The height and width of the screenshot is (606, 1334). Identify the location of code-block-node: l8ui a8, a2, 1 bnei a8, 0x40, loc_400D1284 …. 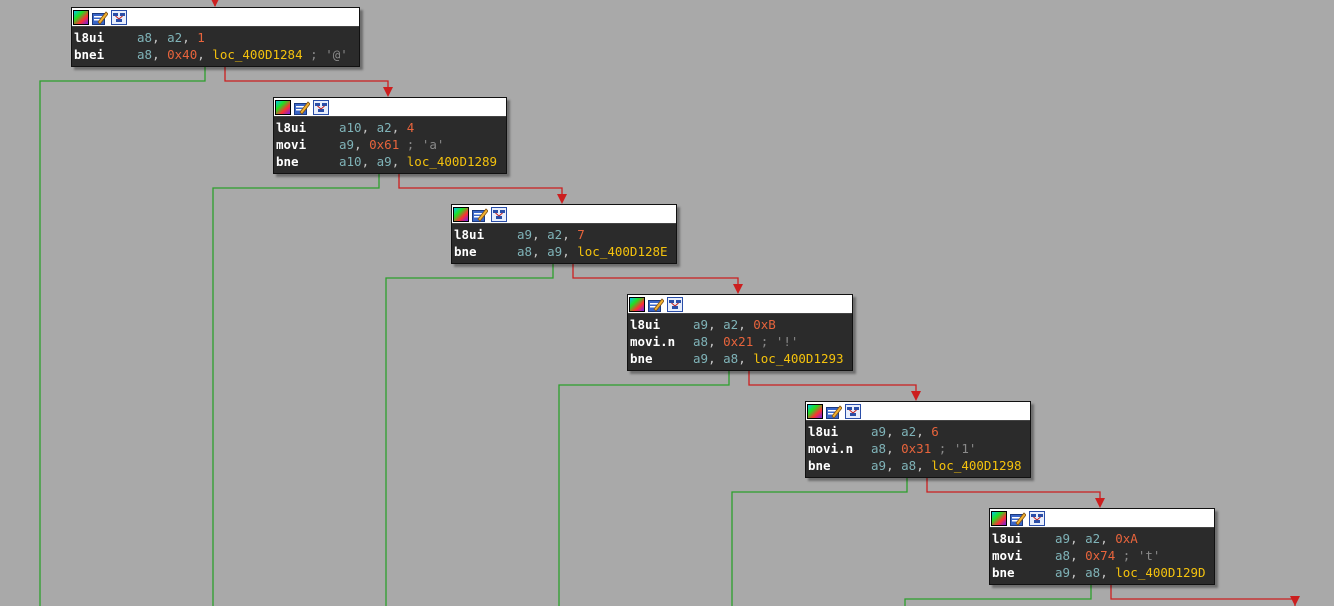
(215, 37).